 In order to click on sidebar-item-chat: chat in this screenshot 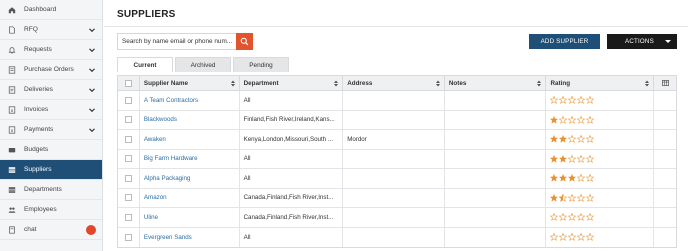, I will do `click(51, 230)`.